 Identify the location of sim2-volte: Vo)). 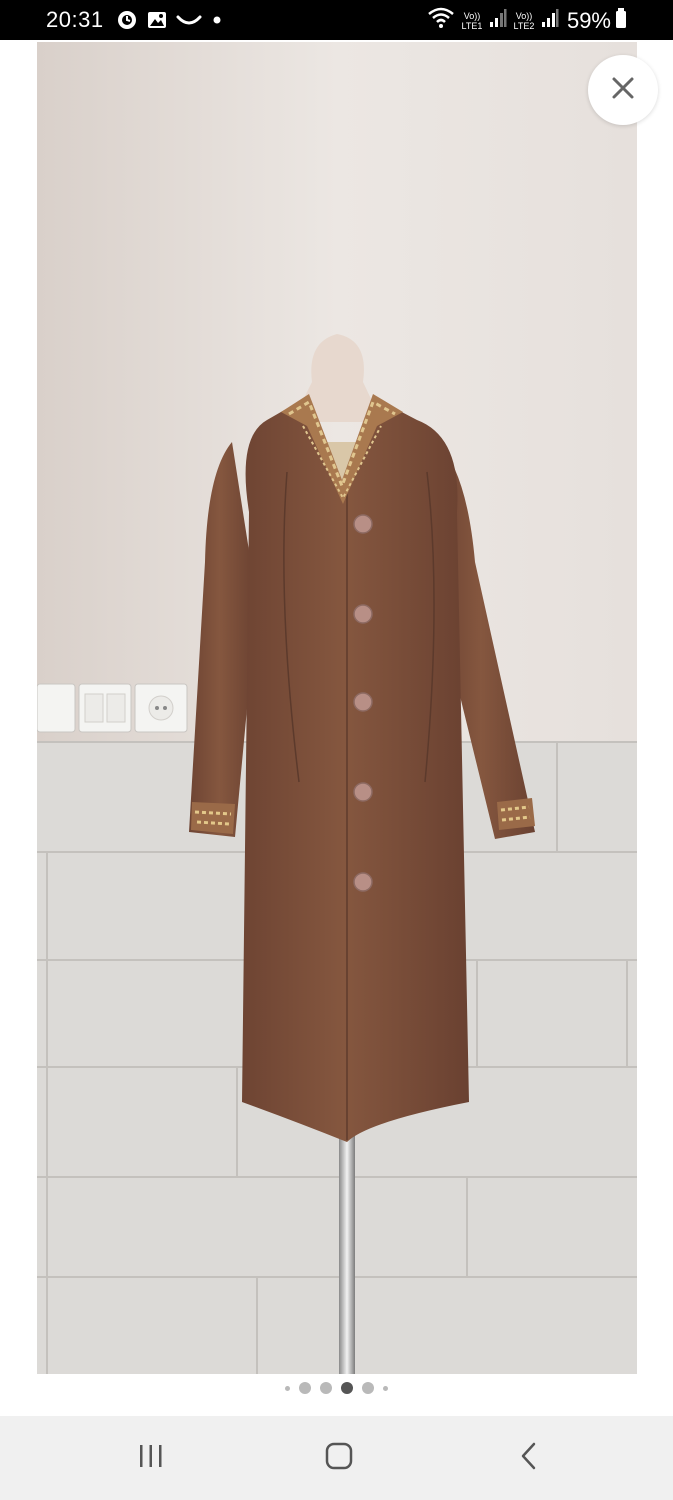
(524, 15).